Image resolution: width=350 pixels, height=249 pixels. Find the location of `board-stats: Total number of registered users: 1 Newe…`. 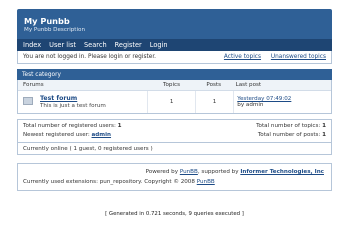

board-stats: Total number of registered users: 1 Newe… is located at coordinates (174, 131).